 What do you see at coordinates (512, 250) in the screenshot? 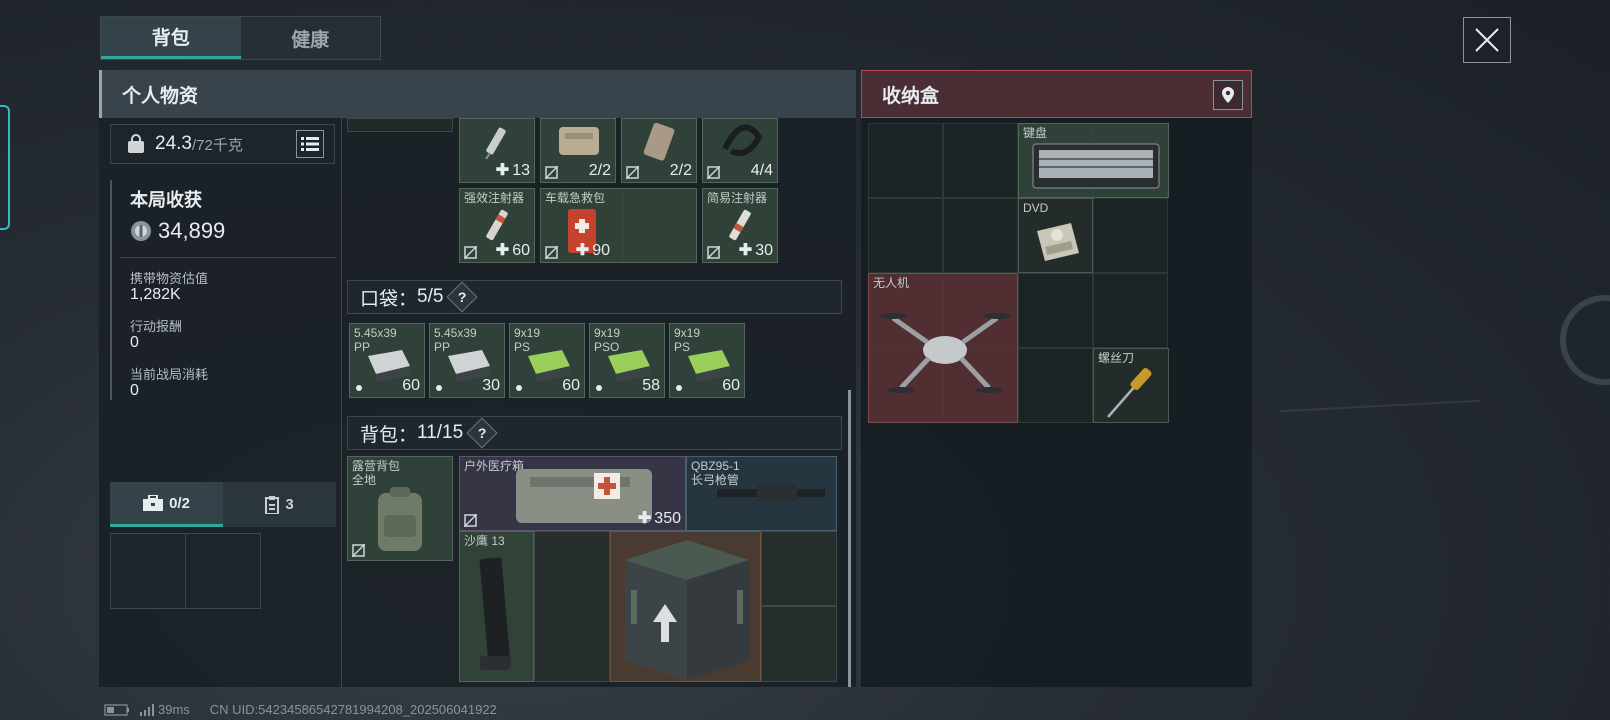
I see `item-quantity: ✚ 60` at bounding box center [512, 250].